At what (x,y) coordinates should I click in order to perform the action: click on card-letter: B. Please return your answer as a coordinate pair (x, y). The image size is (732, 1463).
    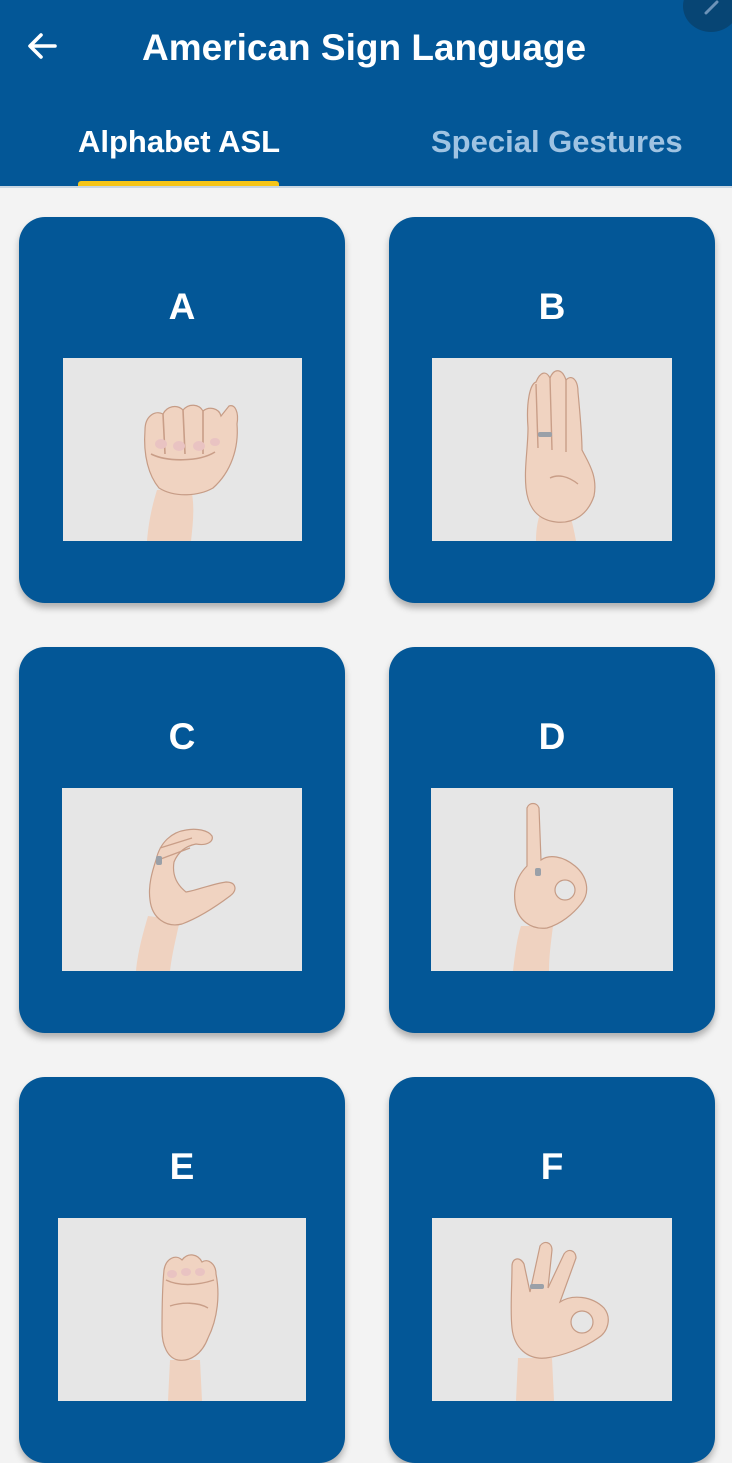
    Looking at the image, I should click on (552, 306).